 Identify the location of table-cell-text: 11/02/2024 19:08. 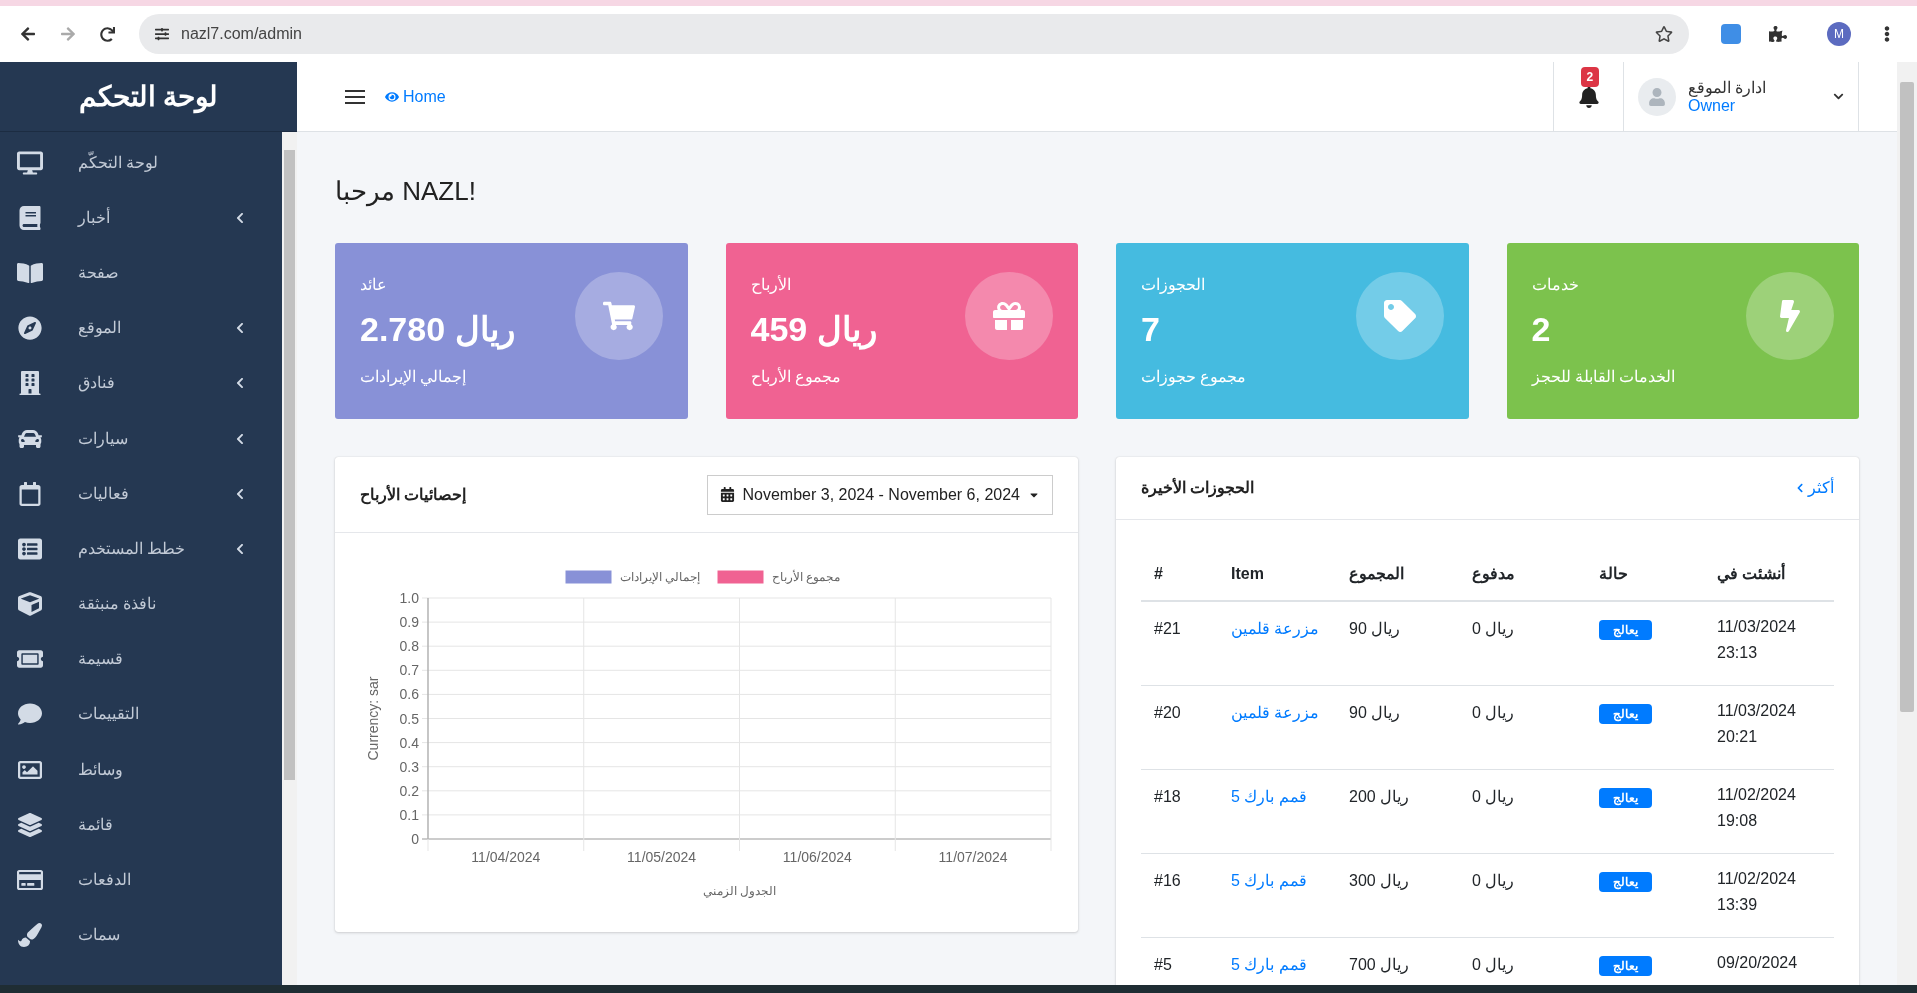
(1757, 808).